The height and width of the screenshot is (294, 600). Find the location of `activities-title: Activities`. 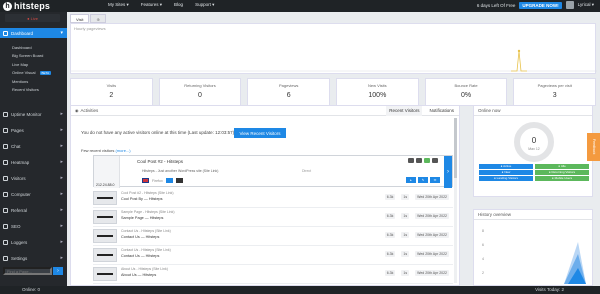

activities-title: Activities is located at coordinates (89, 110).